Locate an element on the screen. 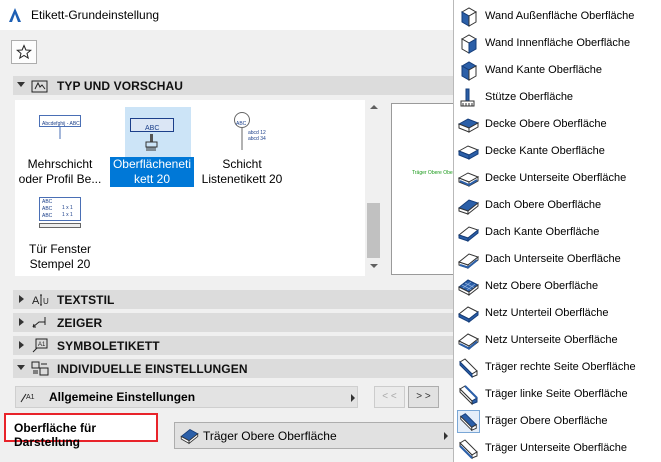 The width and height of the screenshot is (661, 462). surface-display-label: Oberfläche für Darstellung is located at coordinates (55, 435).